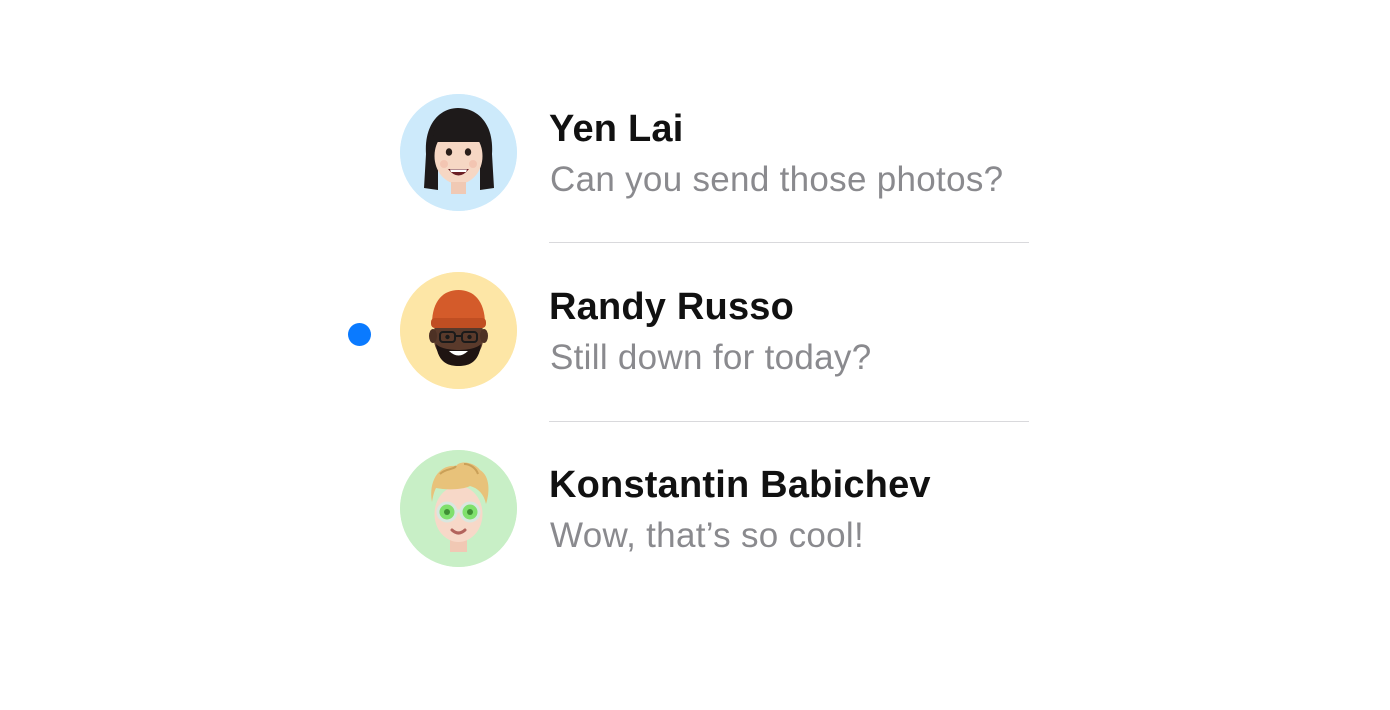 This screenshot has height=710, width=1390. Describe the element at coordinates (740, 485) in the screenshot. I see `contact-name: Konstantin Babichev` at that location.